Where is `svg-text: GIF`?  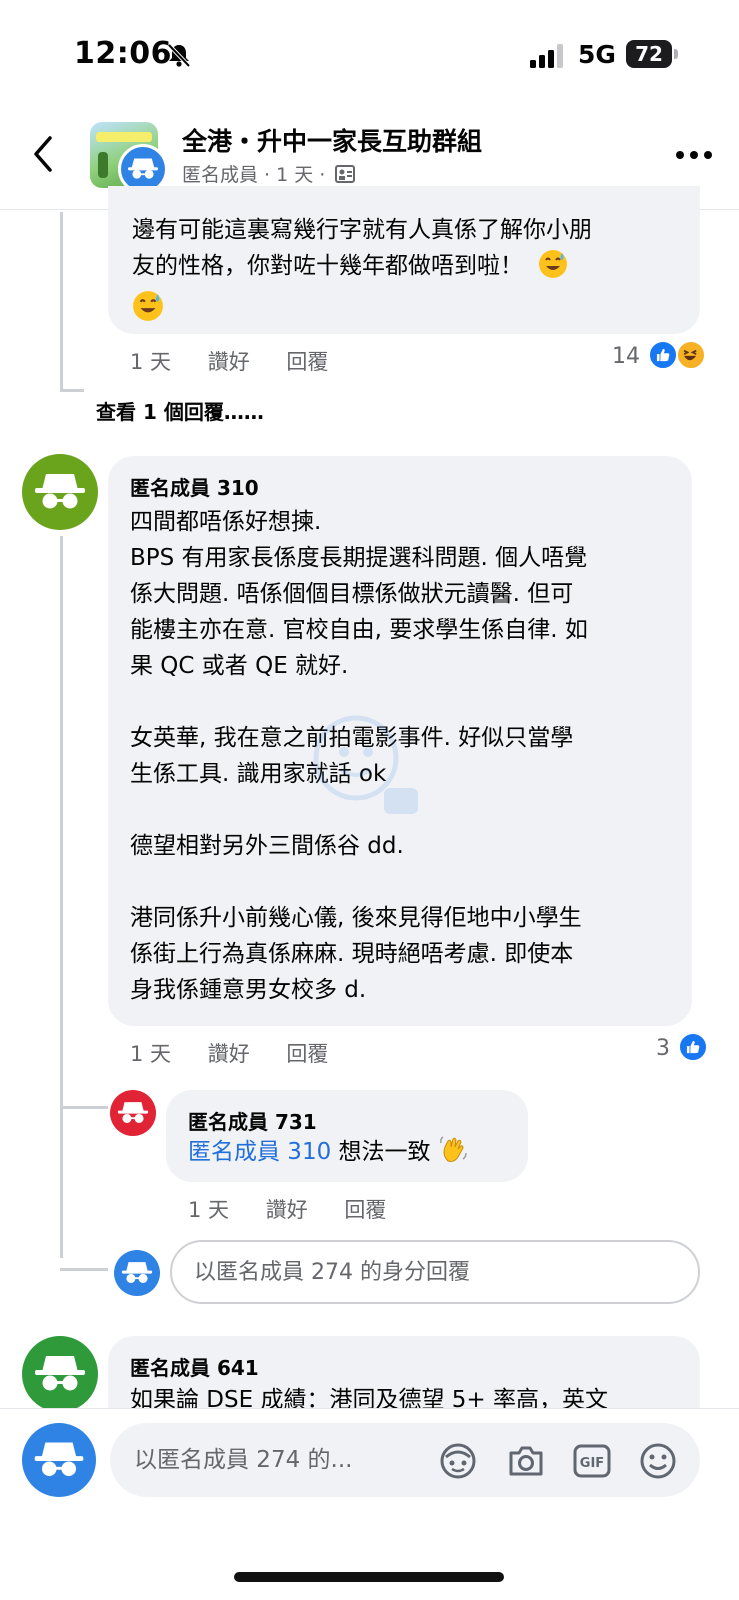
svg-text: GIF is located at coordinates (592, 1463).